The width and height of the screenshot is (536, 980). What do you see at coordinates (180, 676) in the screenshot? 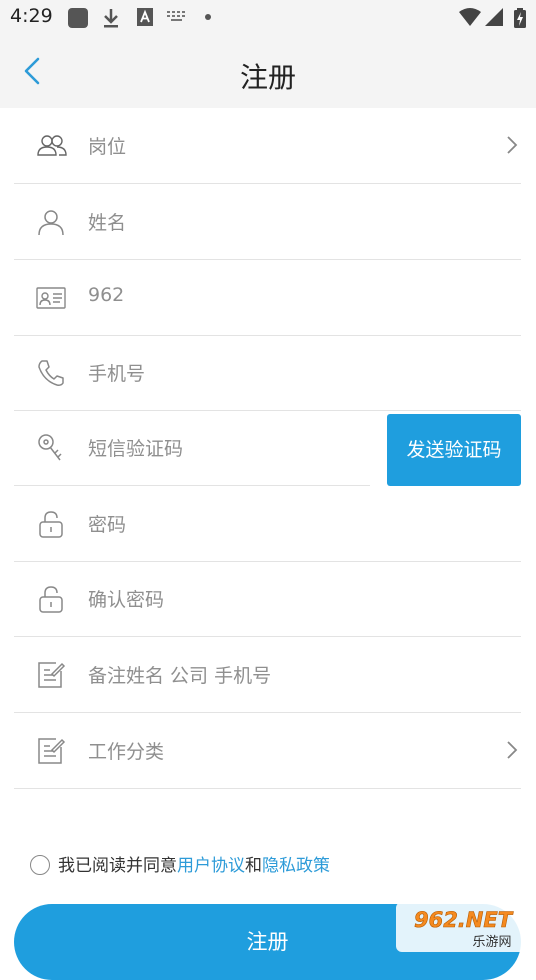
I see `remark-input-placeholder: 备注姓名 公司 手机号` at bounding box center [180, 676].